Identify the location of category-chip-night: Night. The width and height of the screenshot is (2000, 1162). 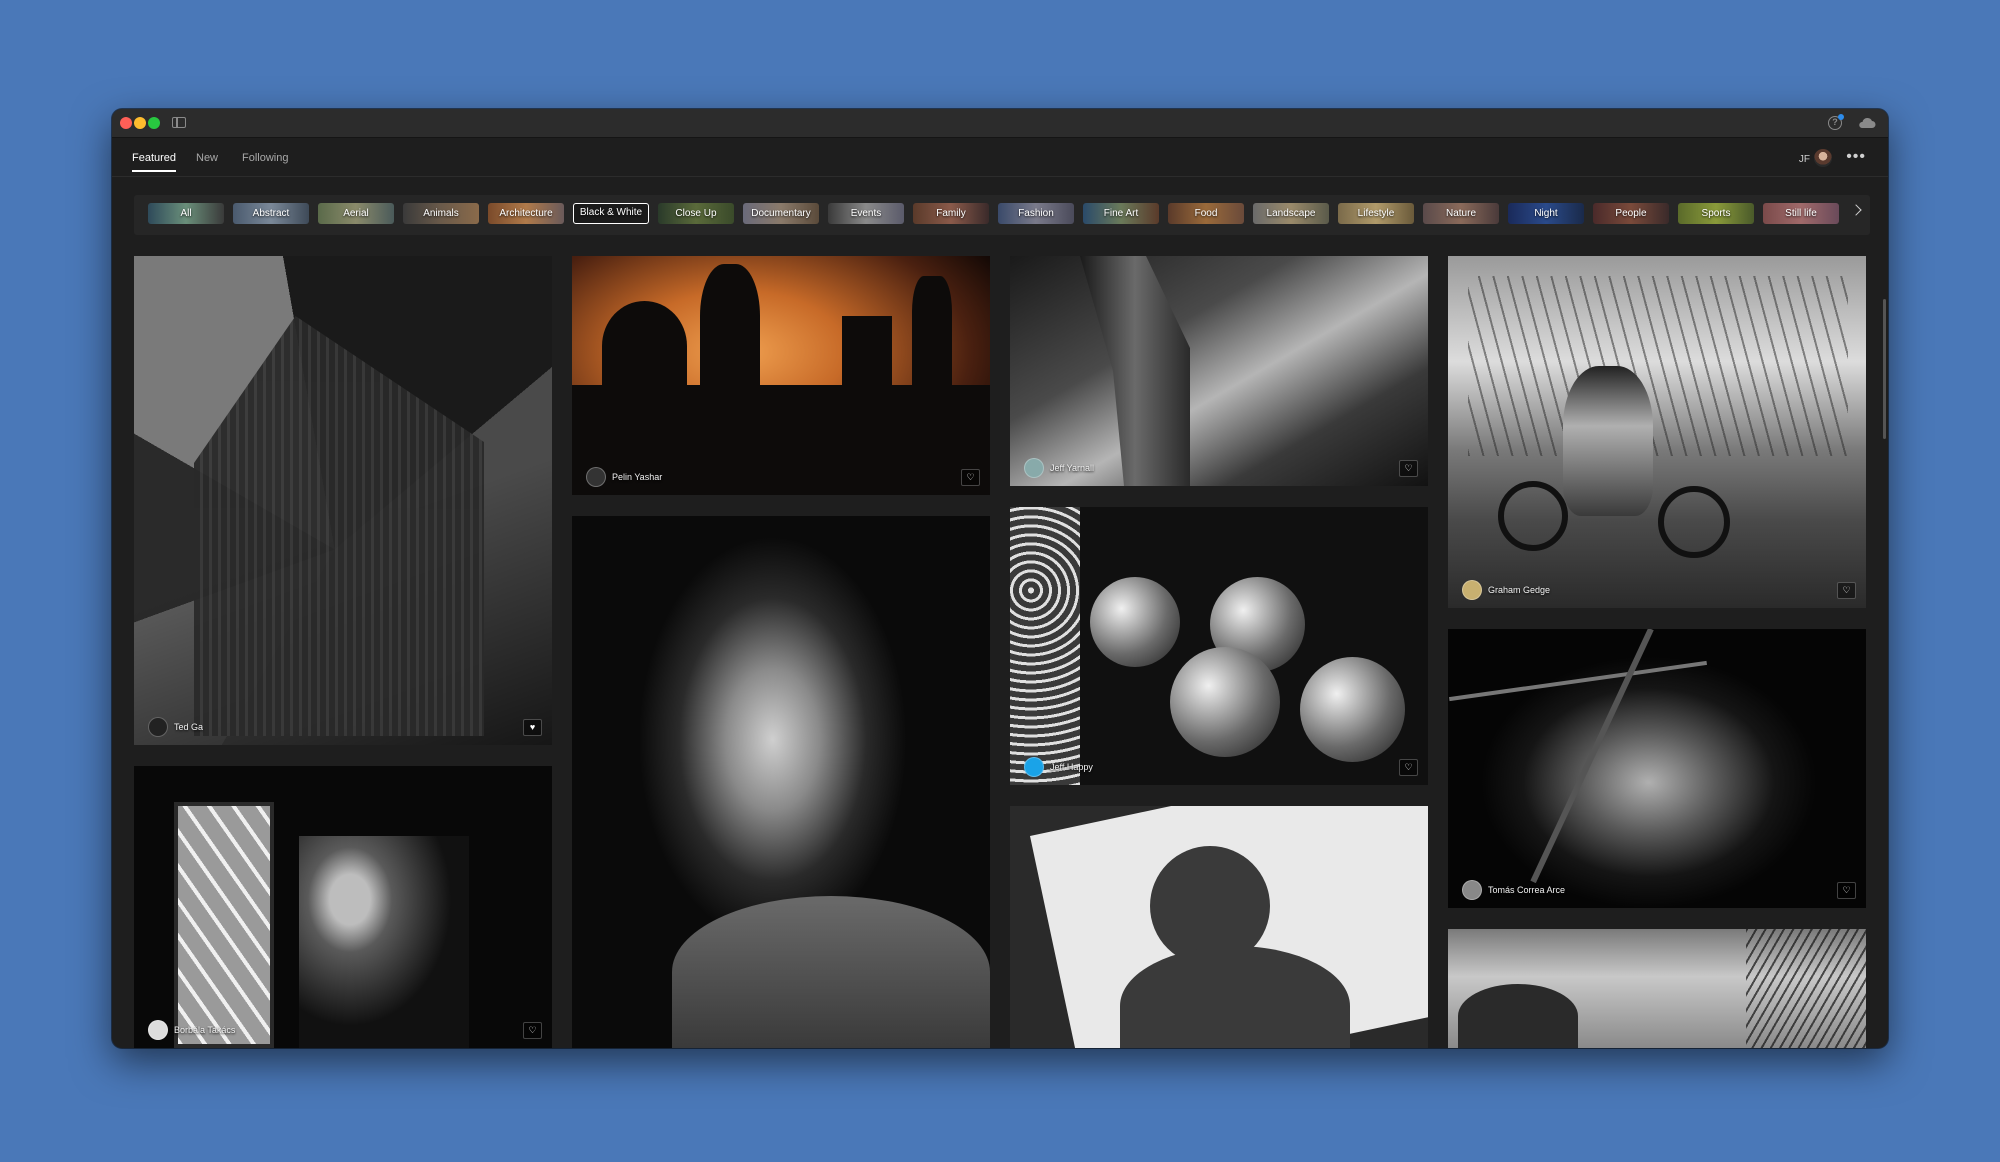
(1546, 213).